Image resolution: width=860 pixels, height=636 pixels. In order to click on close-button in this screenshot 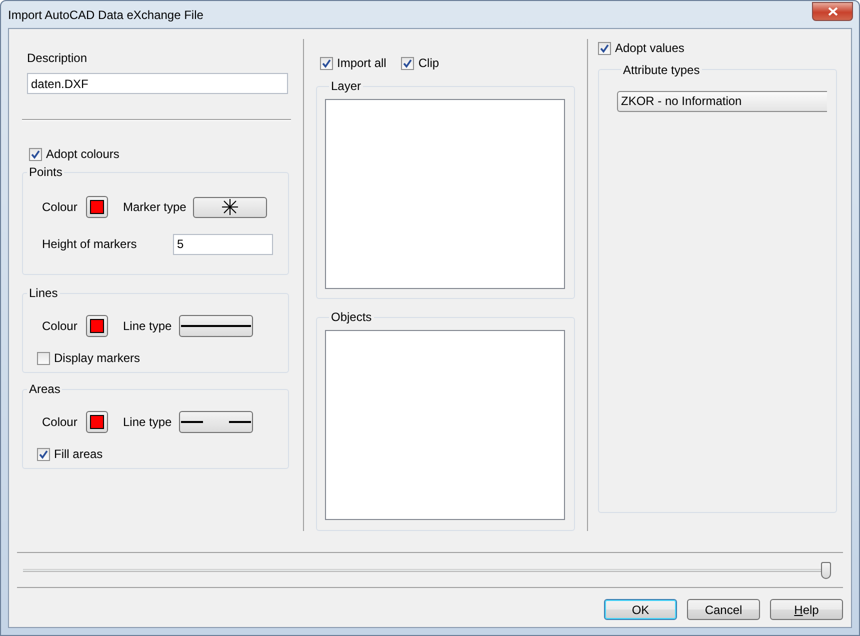, I will do `click(832, 11)`.